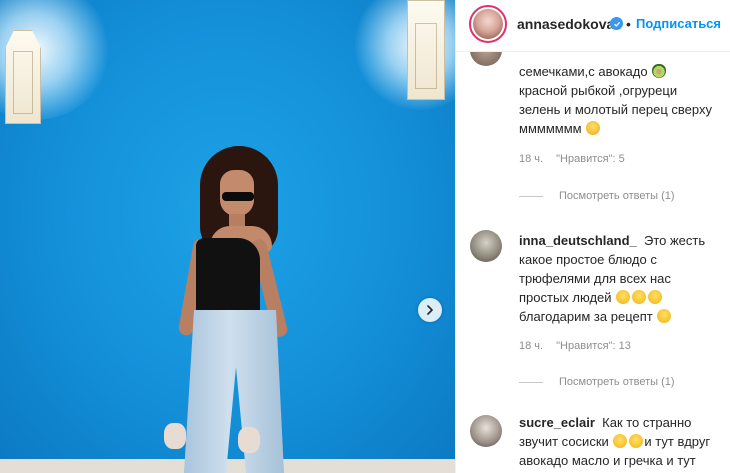 This screenshot has width=730, height=473. I want to click on commenter-username: sucre_eclair, so click(557, 422).